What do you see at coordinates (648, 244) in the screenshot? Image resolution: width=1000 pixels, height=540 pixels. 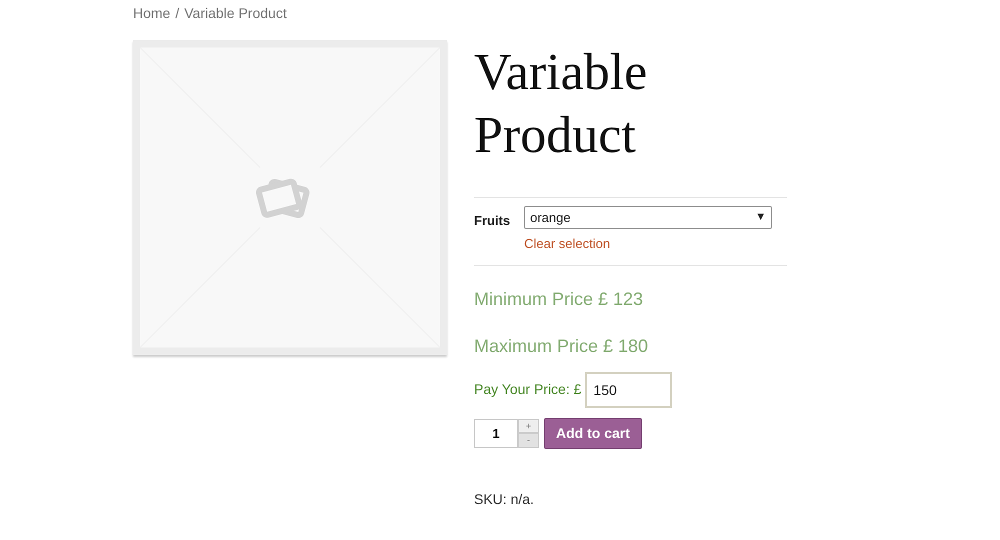 I see `clear-selection-link: Clear selection` at bounding box center [648, 244].